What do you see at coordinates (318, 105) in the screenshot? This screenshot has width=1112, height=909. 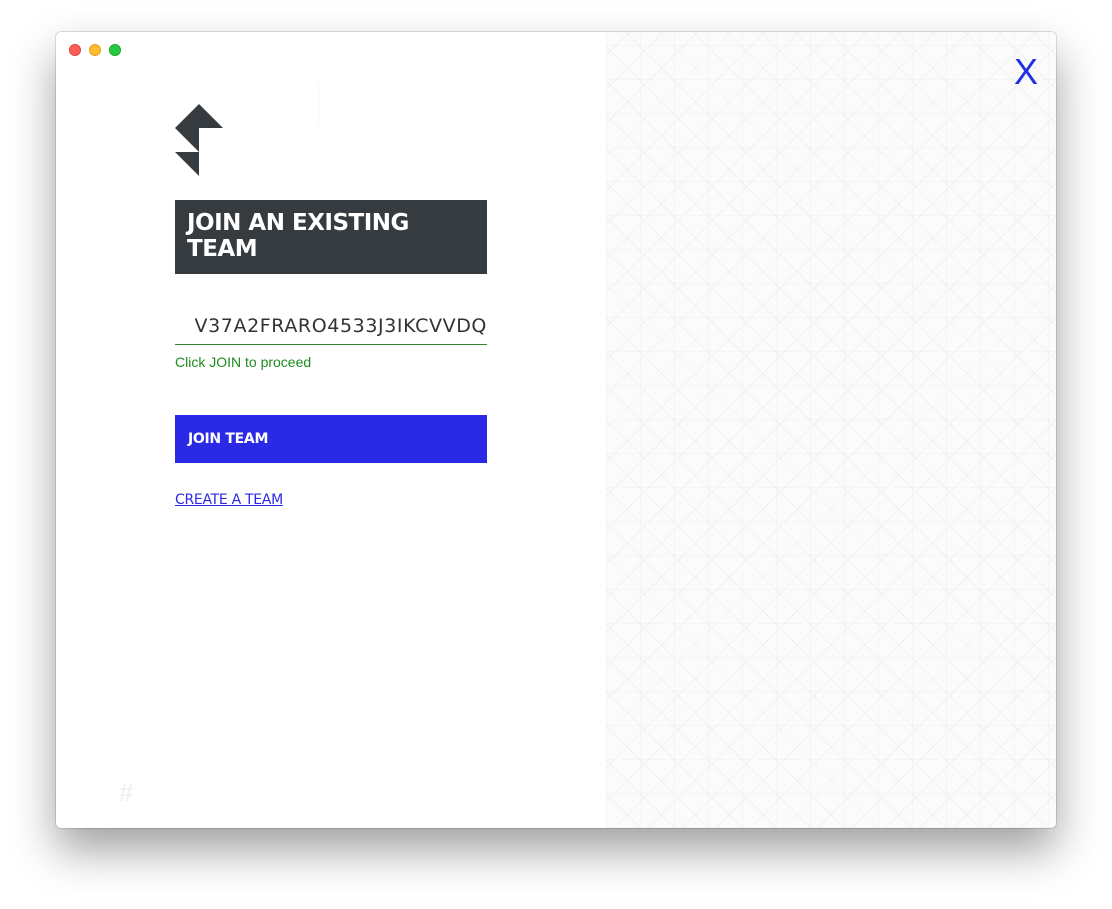 I see `divider` at bounding box center [318, 105].